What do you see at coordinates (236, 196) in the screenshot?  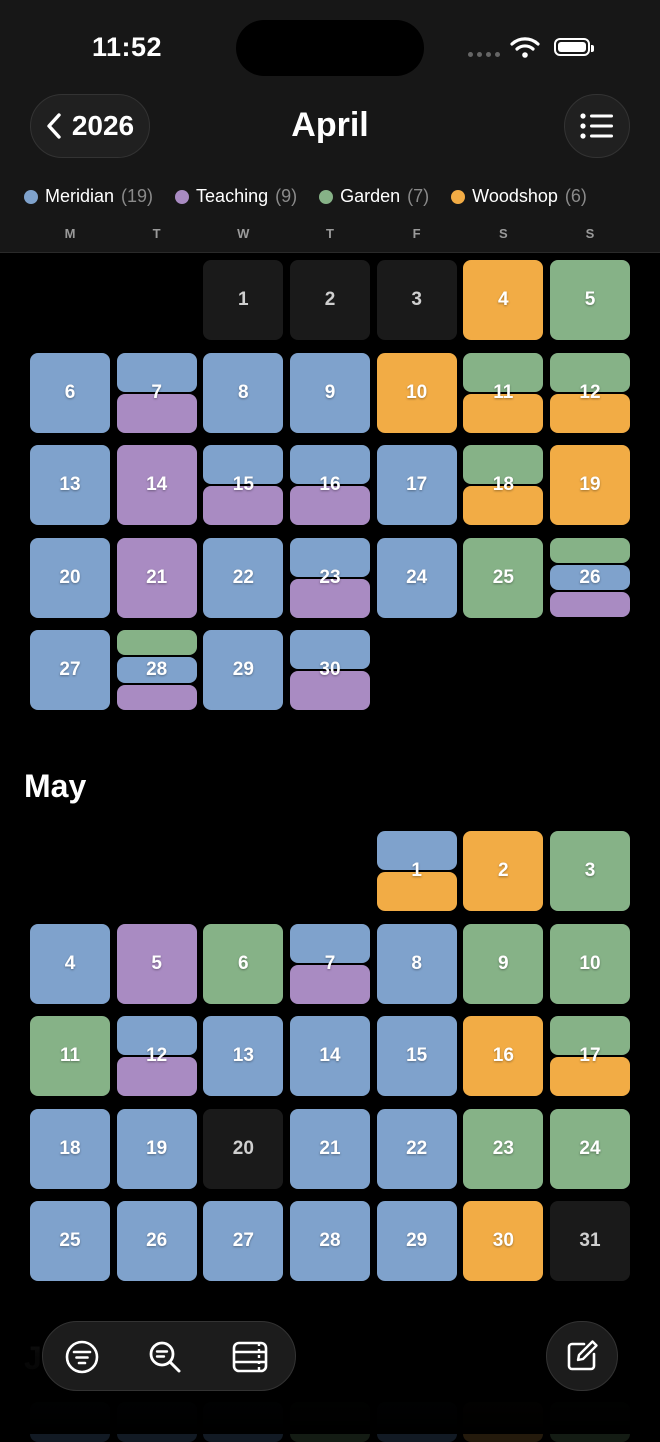 I see `legend-item-teaching: Teaching (9)` at bounding box center [236, 196].